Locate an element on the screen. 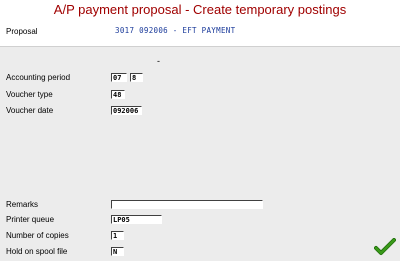  green-checkmark-icon is located at coordinates (385, 246).